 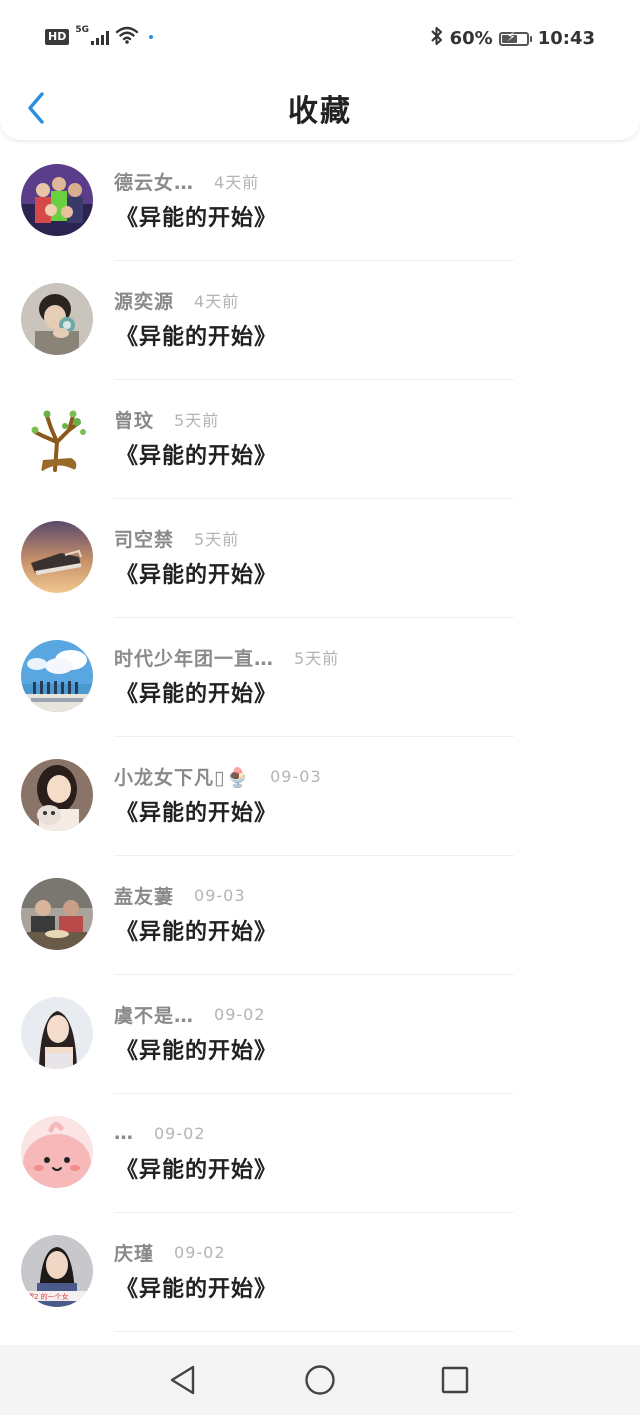 What do you see at coordinates (134, 1252) in the screenshot?
I see `username: 庆瑾` at bounding box center [134, 1252].